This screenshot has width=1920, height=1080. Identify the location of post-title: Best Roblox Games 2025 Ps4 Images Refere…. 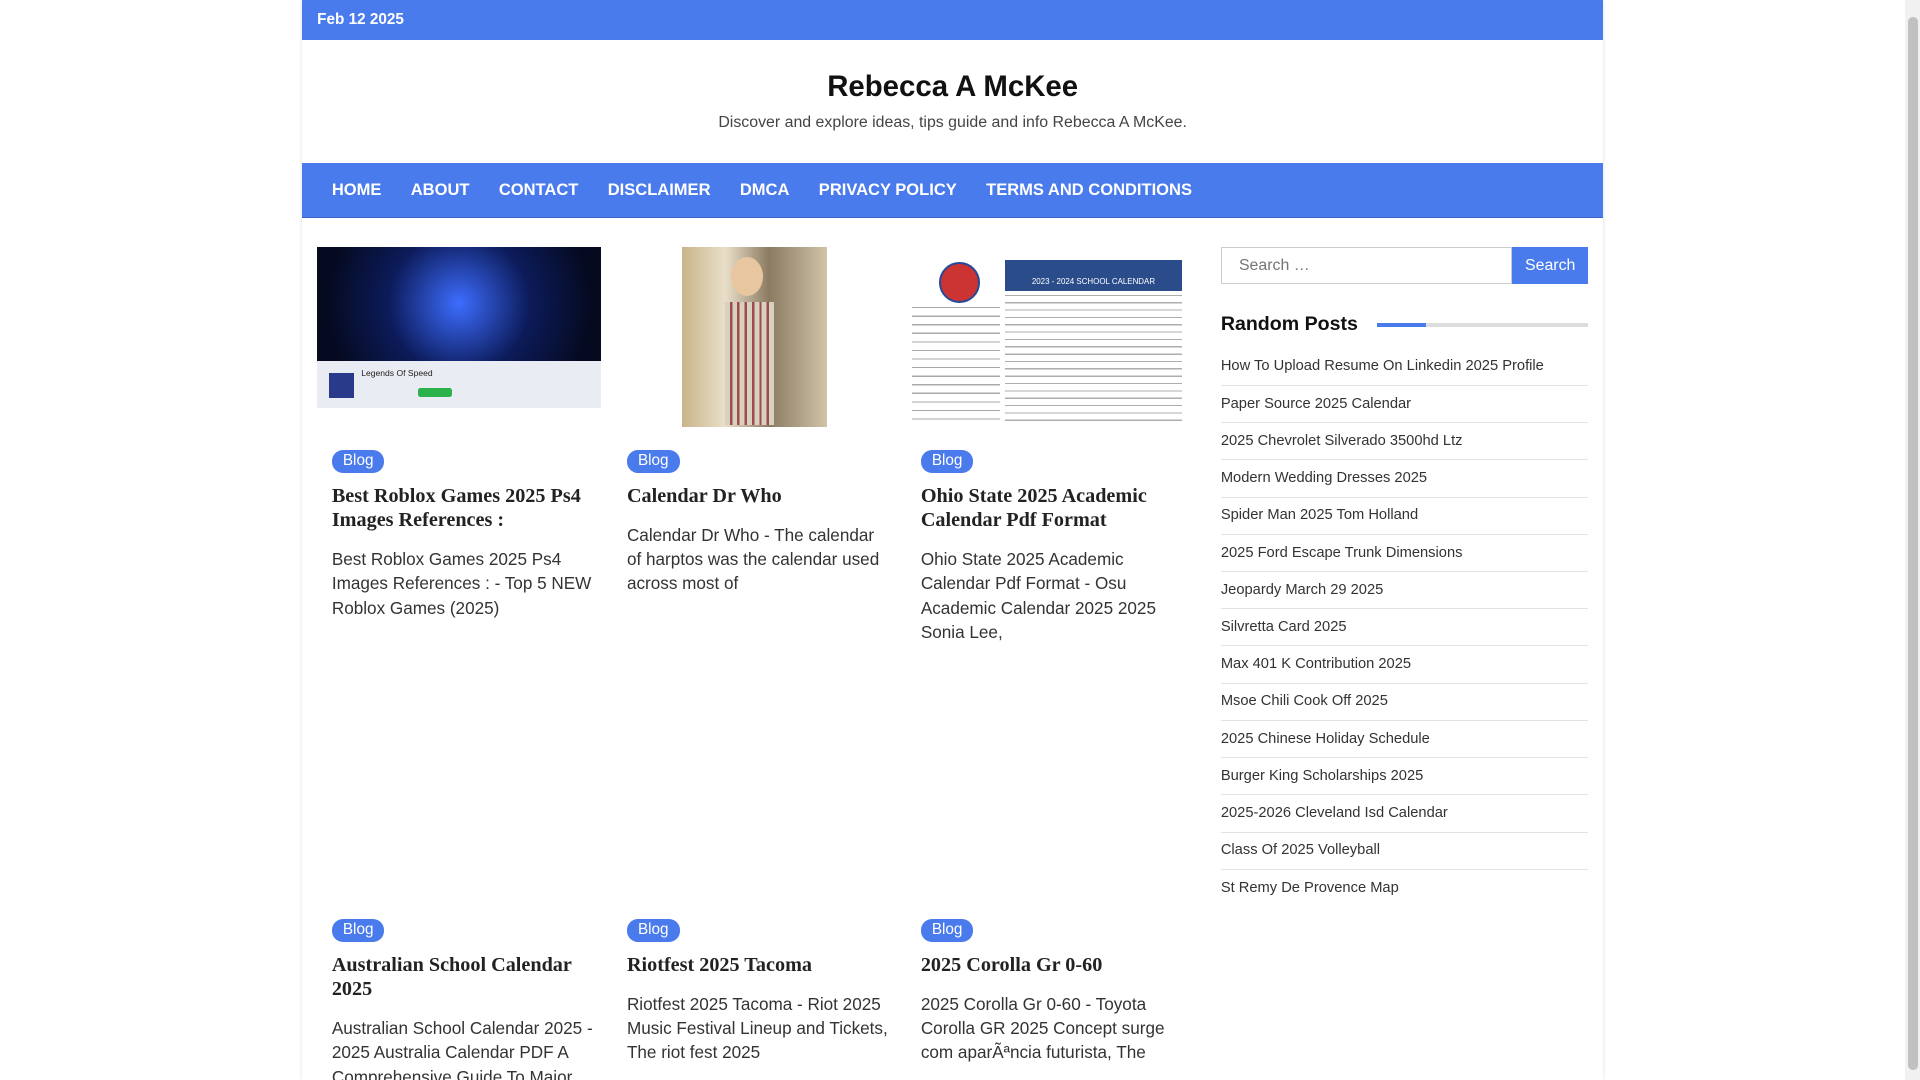
(463, 508).